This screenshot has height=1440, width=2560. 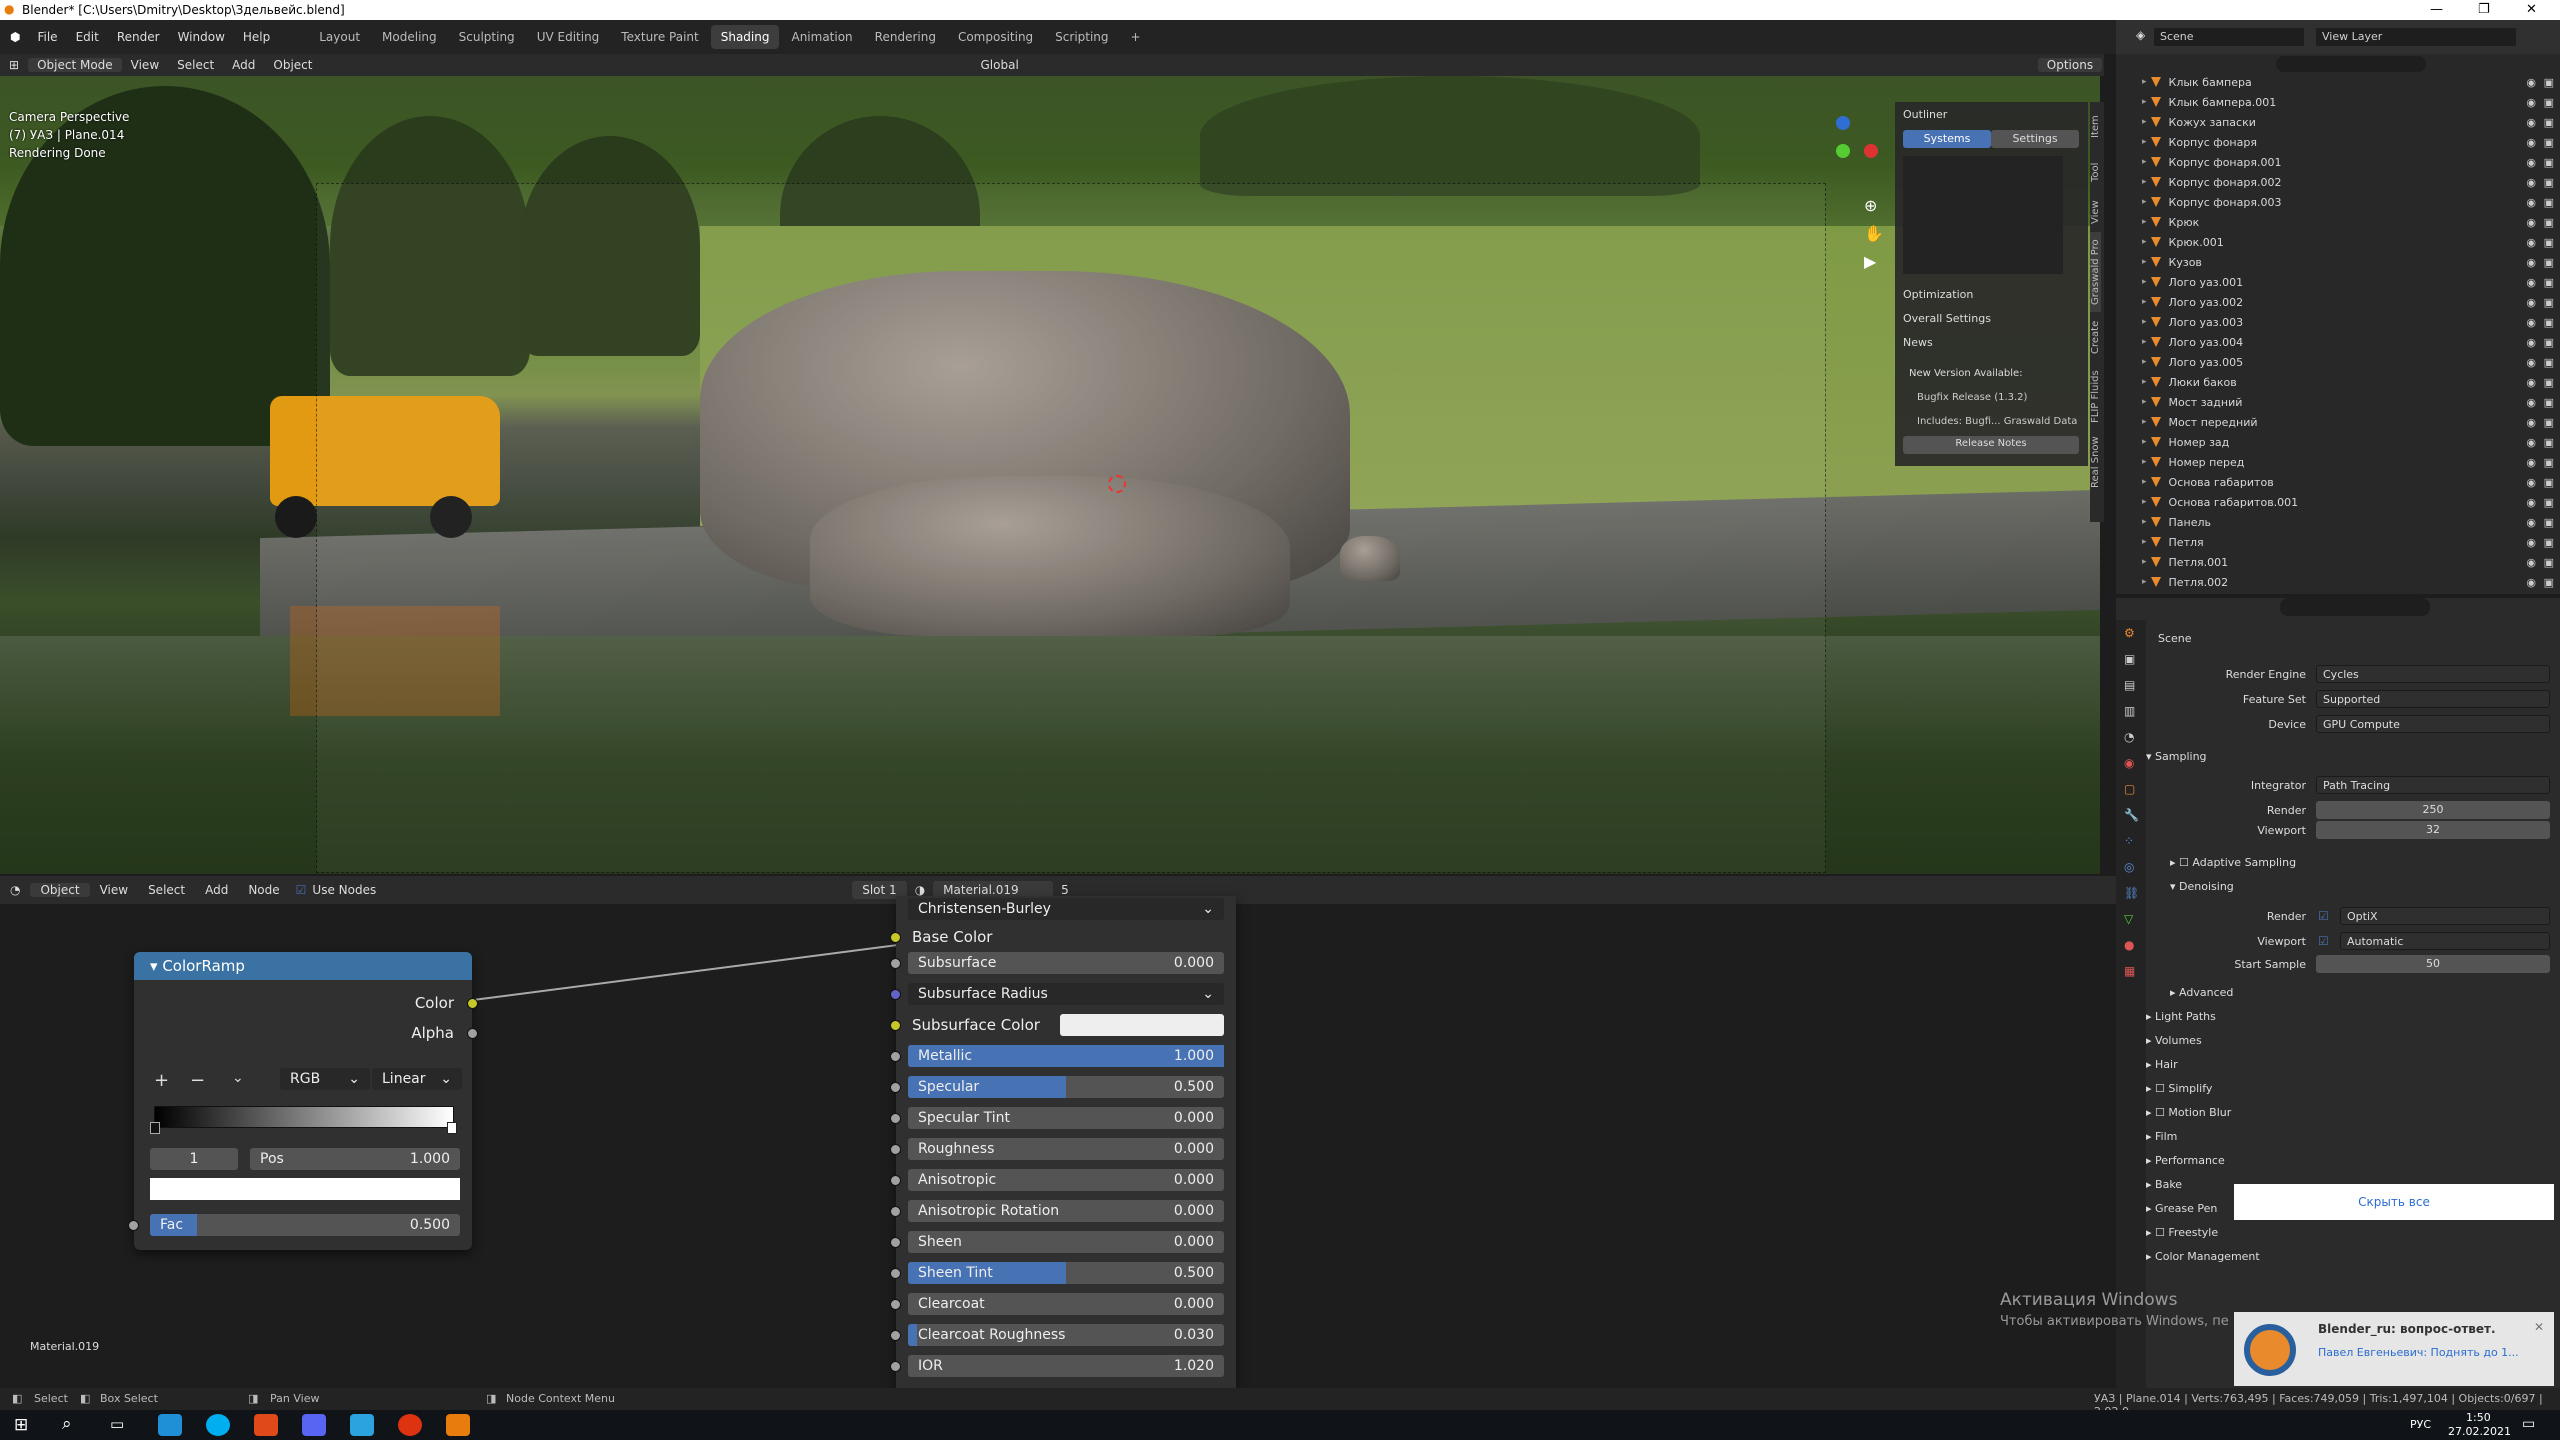 What do you see at coordinates (2095, 462) in the screenshot?
I see `side-tab-real-snow: Real Snow` at bounding box center [2095, 462].